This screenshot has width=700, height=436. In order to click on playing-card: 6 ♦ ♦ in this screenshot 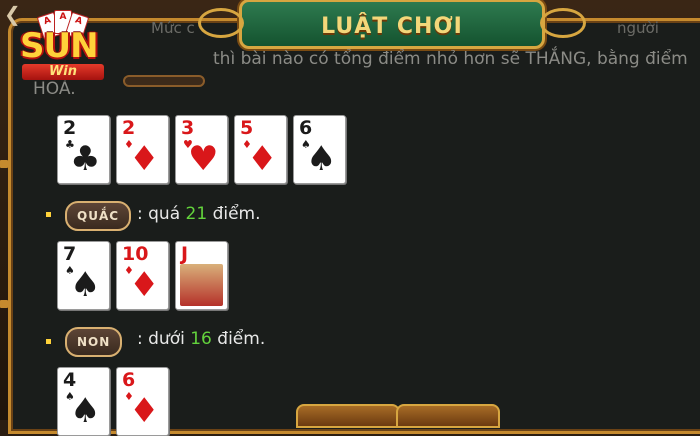, I will do `click(142, 401)`.